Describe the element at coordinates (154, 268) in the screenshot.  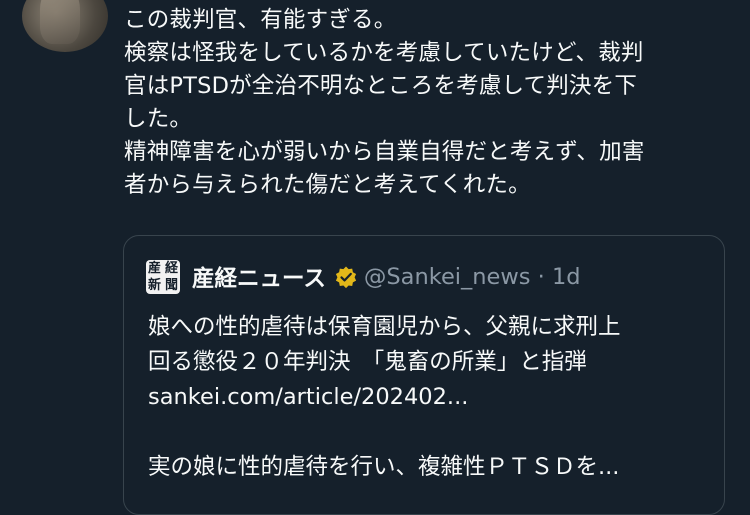
I see `logo-char: 産` at that location.